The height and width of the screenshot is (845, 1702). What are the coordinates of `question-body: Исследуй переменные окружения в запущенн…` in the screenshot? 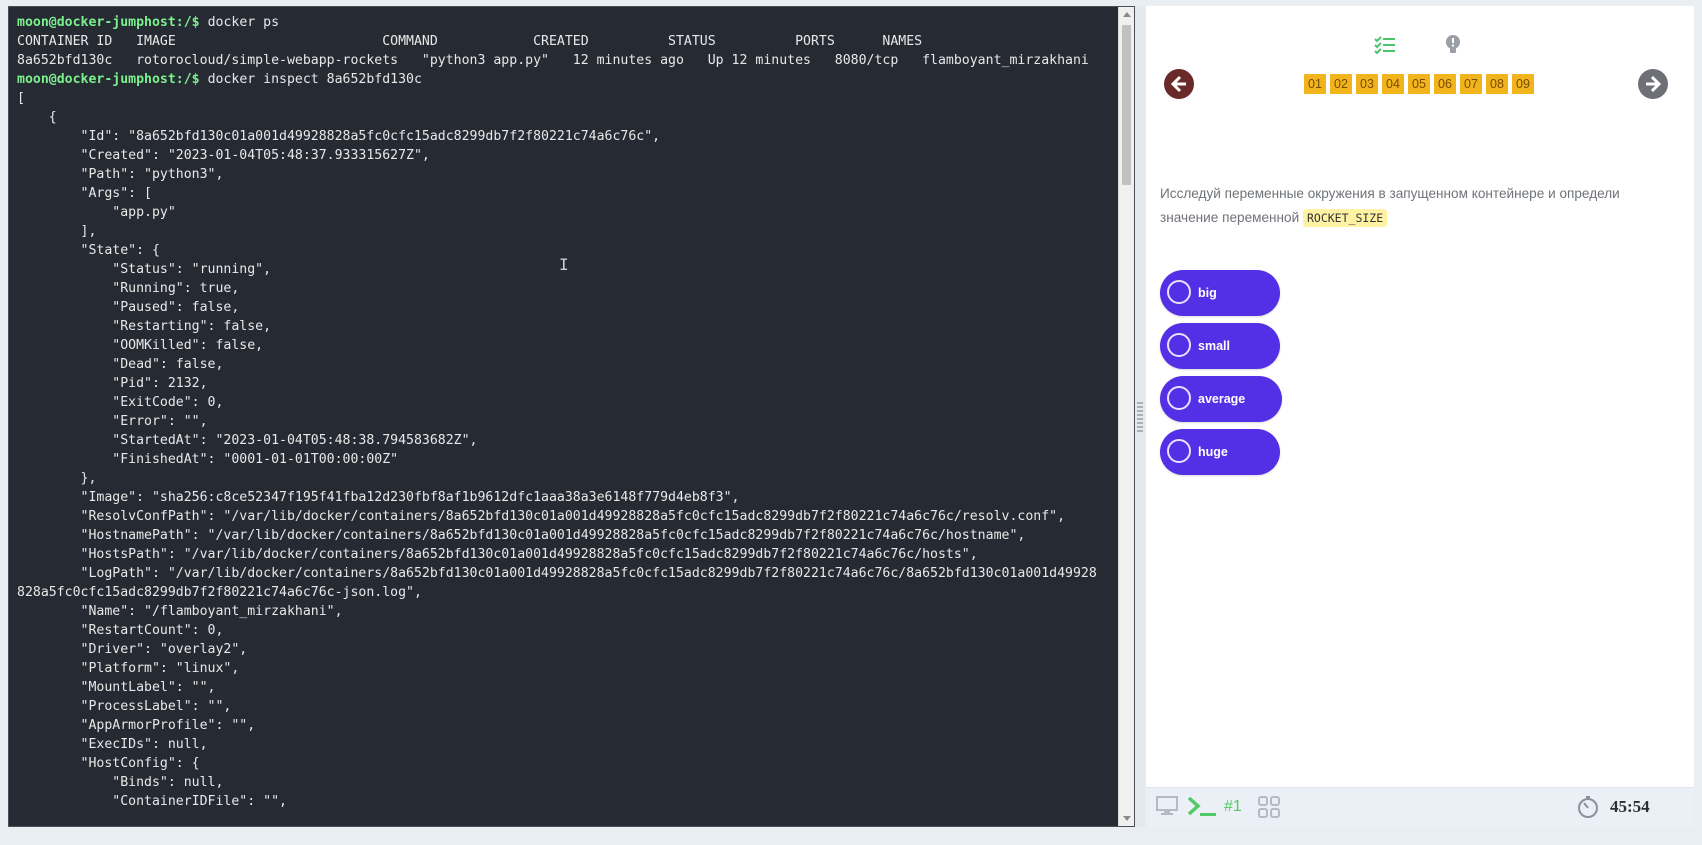 It's located at (1390, 205).